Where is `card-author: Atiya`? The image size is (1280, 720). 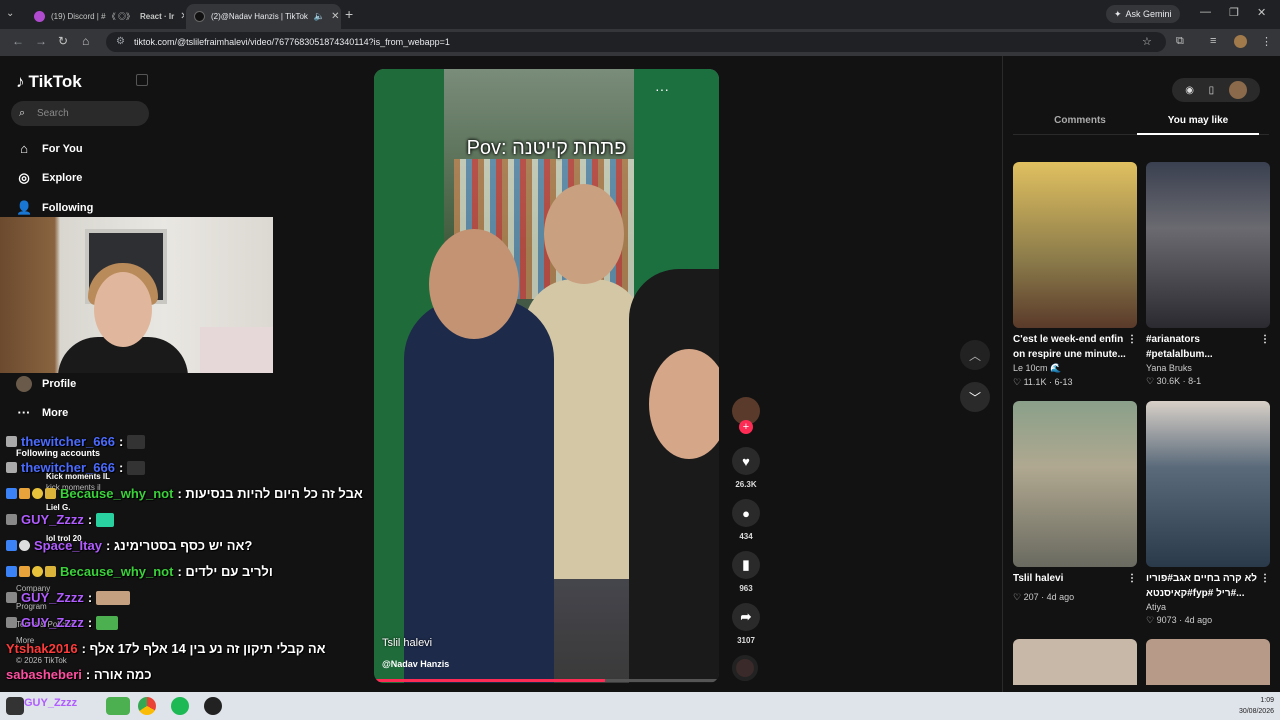 card-author: Atiya is located at coordinates (1208, 607).